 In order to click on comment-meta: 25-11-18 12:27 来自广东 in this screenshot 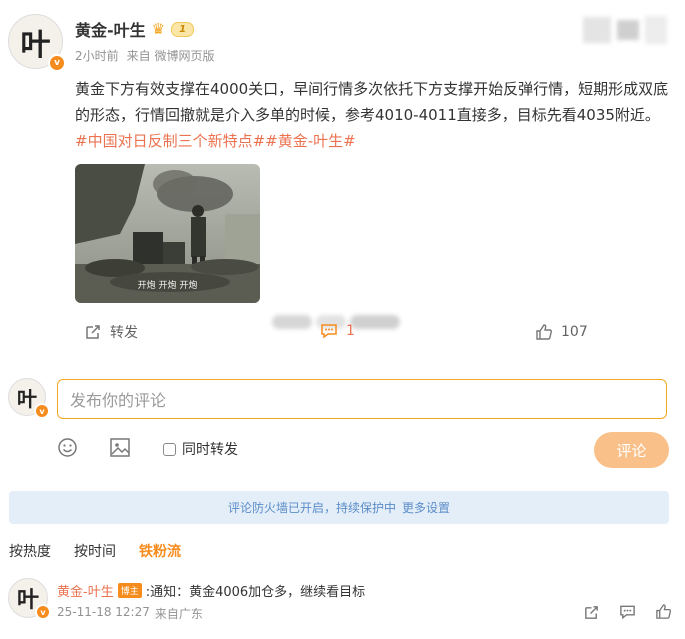, I will do `click(130, 613)`.